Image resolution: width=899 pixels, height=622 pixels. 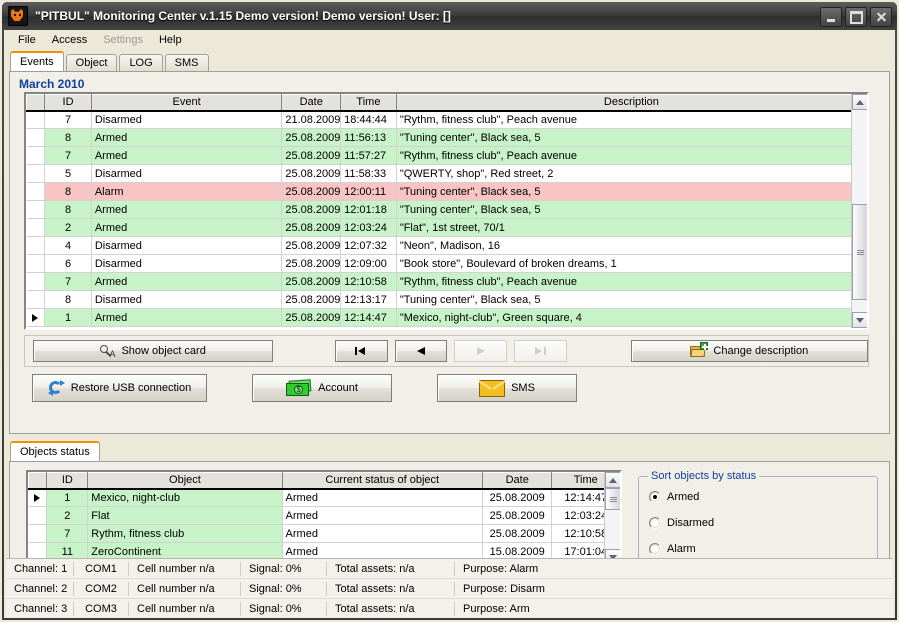 What do you see at coordinates (52, 84) in the screenshot?
I see `month-label: March 2010` at bounding box center [52, 84].